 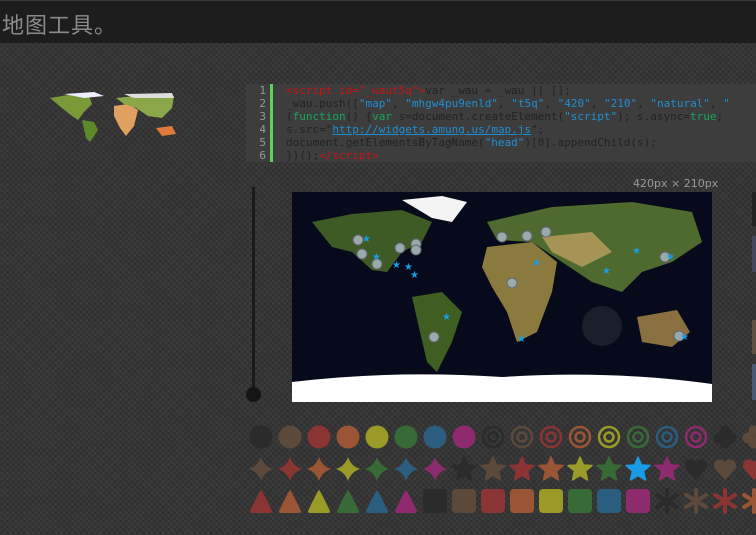 I want to click on asterisk-icon, so click(x=749, y=501).